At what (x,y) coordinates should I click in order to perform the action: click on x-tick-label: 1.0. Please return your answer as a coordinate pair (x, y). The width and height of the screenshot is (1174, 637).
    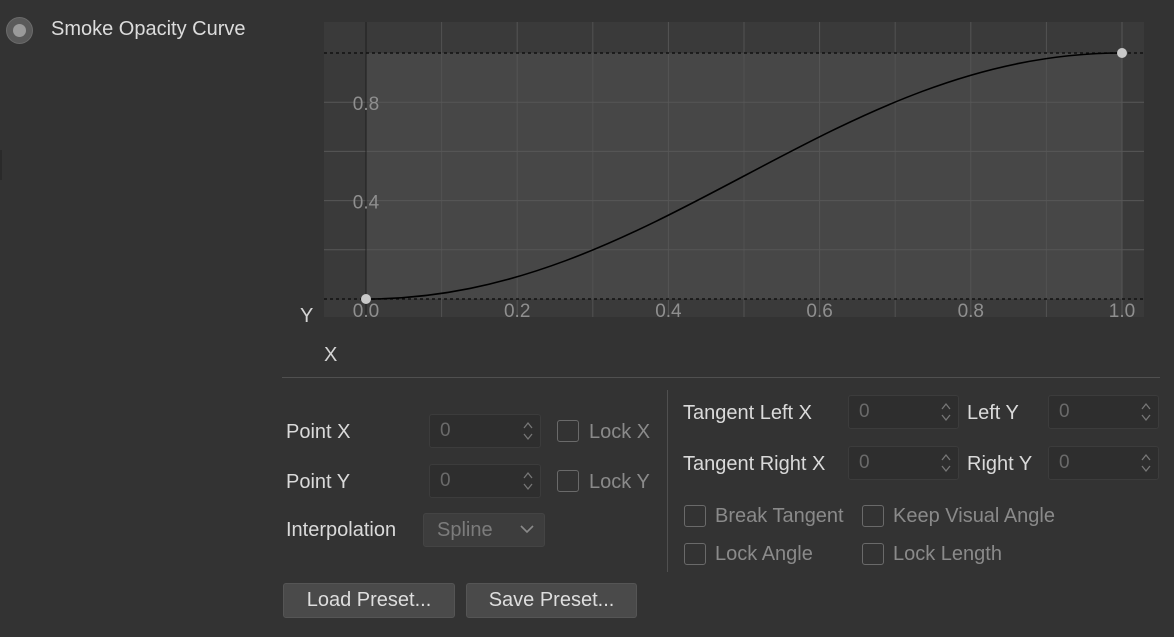
    Looking at the image, I should click on (1122, 311).